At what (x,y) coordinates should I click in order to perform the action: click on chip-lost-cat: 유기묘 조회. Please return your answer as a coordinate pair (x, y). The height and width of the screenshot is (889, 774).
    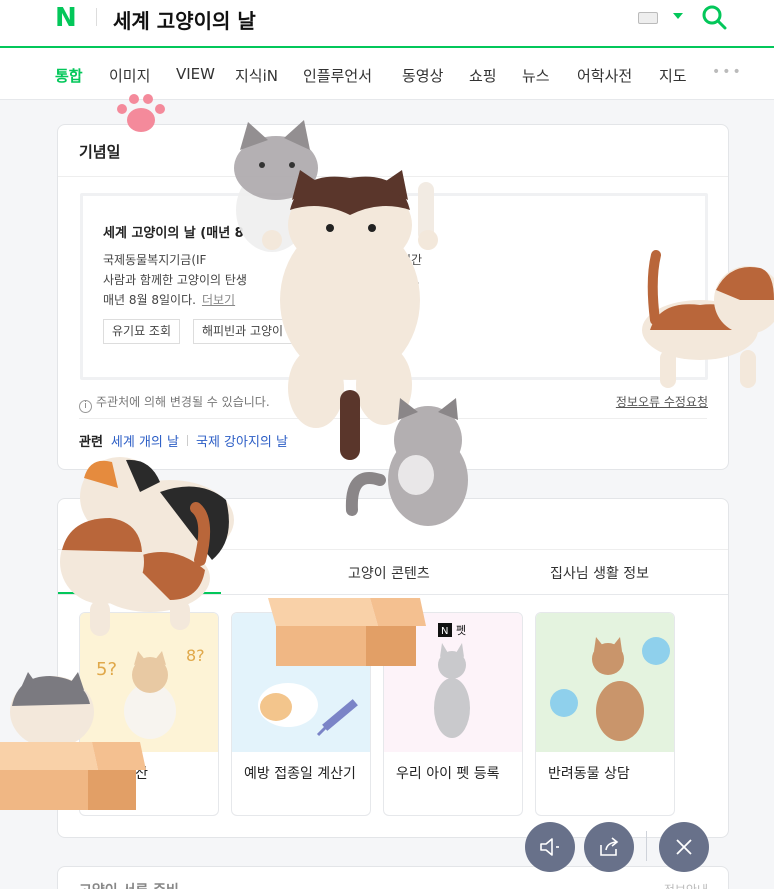
    Looking at the image, I should click on (142, 331).